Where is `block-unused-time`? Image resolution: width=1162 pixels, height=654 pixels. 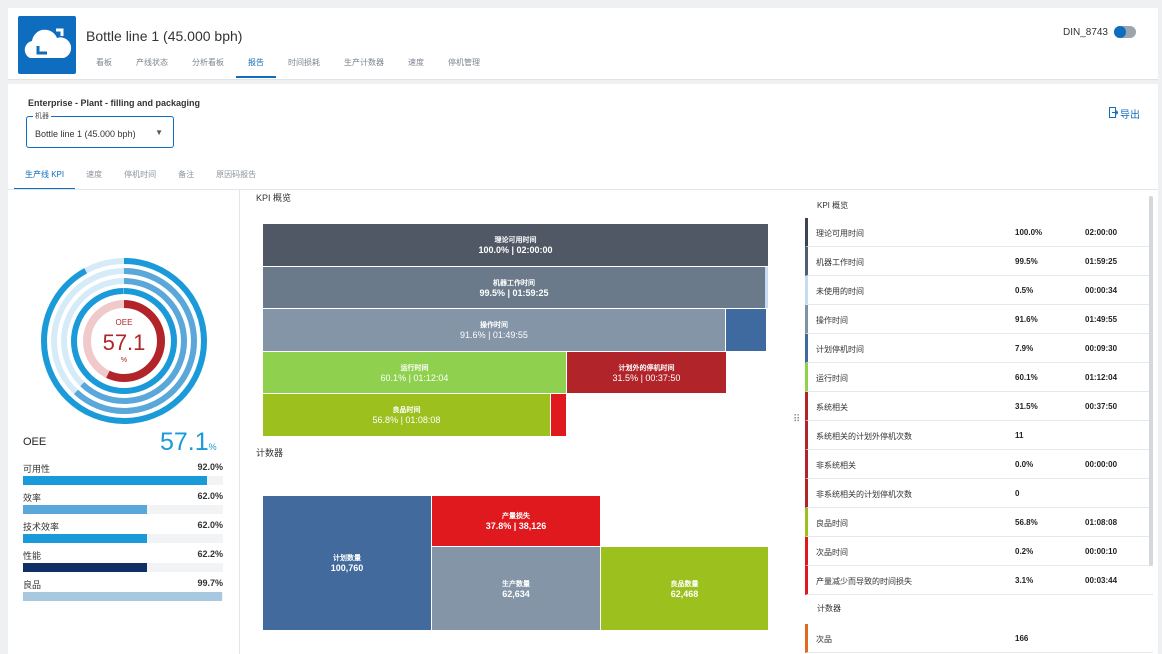 block-unused-time is located at coordinates (766, 287).